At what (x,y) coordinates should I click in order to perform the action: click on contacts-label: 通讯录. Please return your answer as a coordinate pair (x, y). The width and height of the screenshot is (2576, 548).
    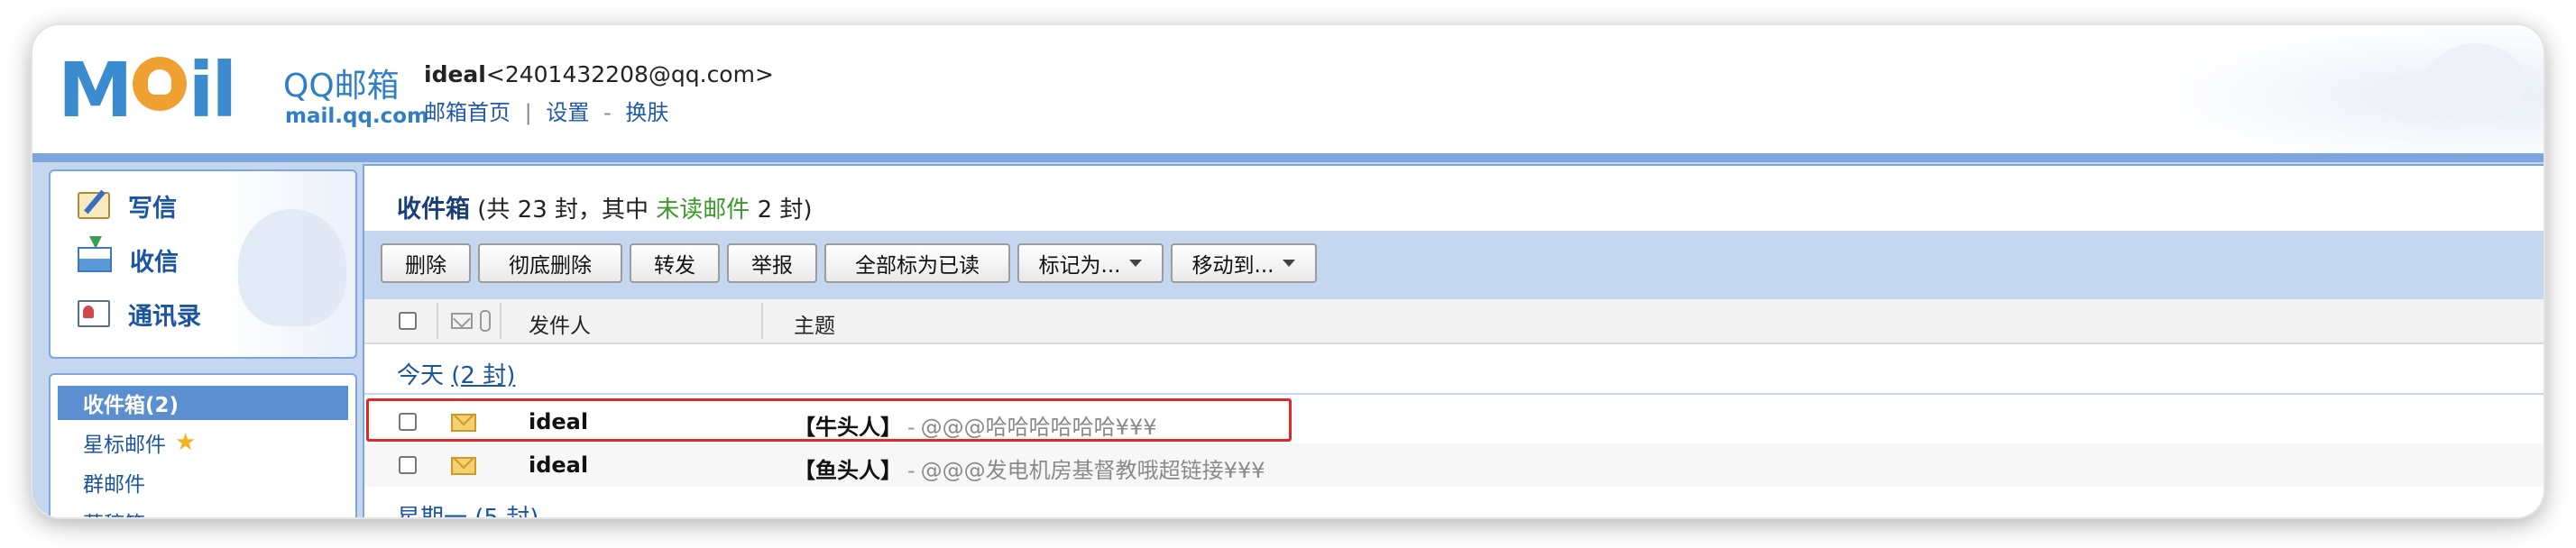
    Looking at the image, I should click on (164, 316).